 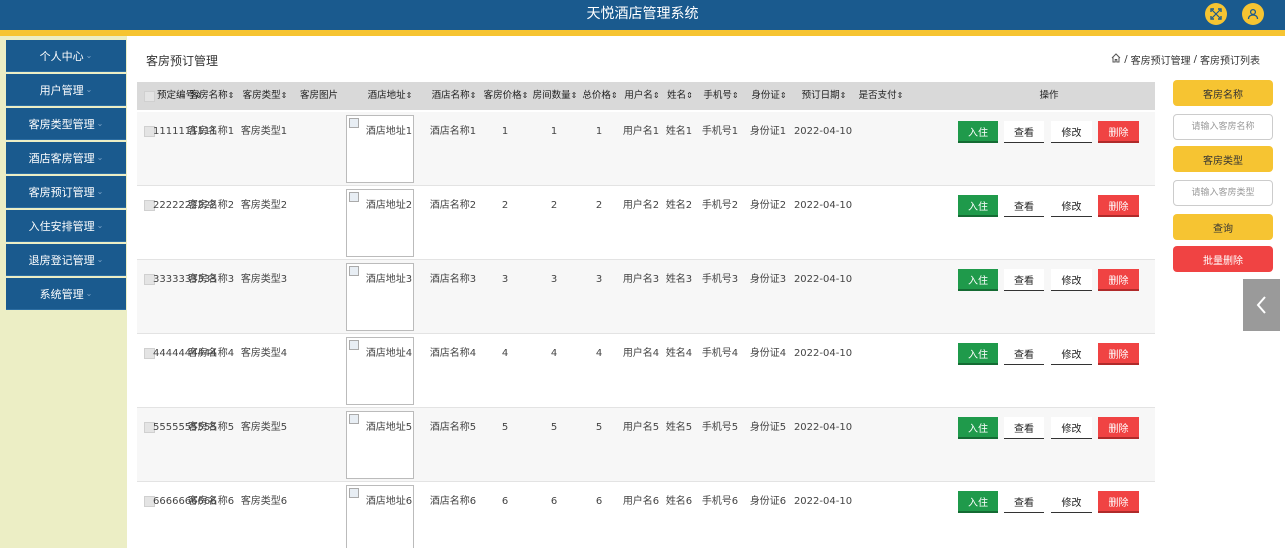 What do you see at coordinates (1223, 193) in the screenshot?
I see `room-type-input` at bounding box center [1223, 193].